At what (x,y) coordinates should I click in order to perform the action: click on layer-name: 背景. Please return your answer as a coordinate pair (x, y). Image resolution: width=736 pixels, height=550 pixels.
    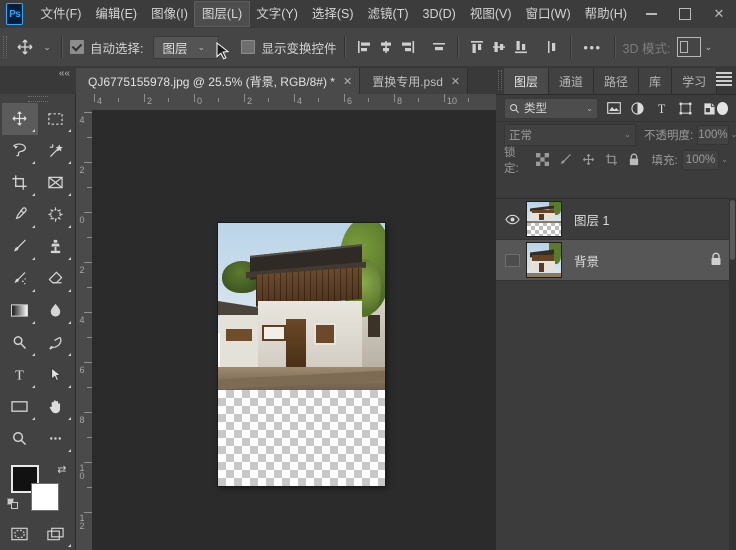
    Looking at the image, I should click on (642, 260).